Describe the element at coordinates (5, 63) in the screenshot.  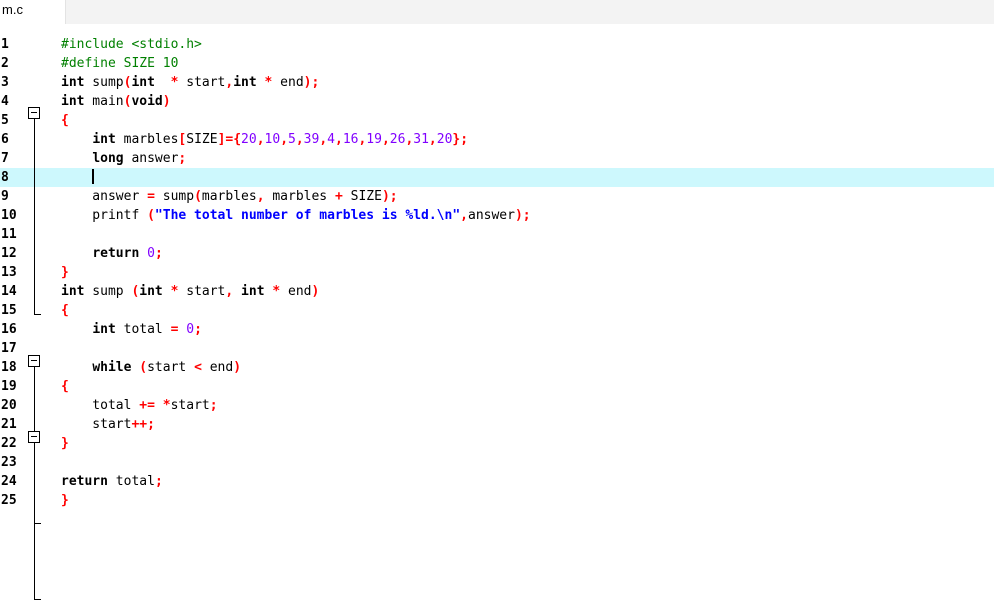
I see `line-number: 2` at that location.